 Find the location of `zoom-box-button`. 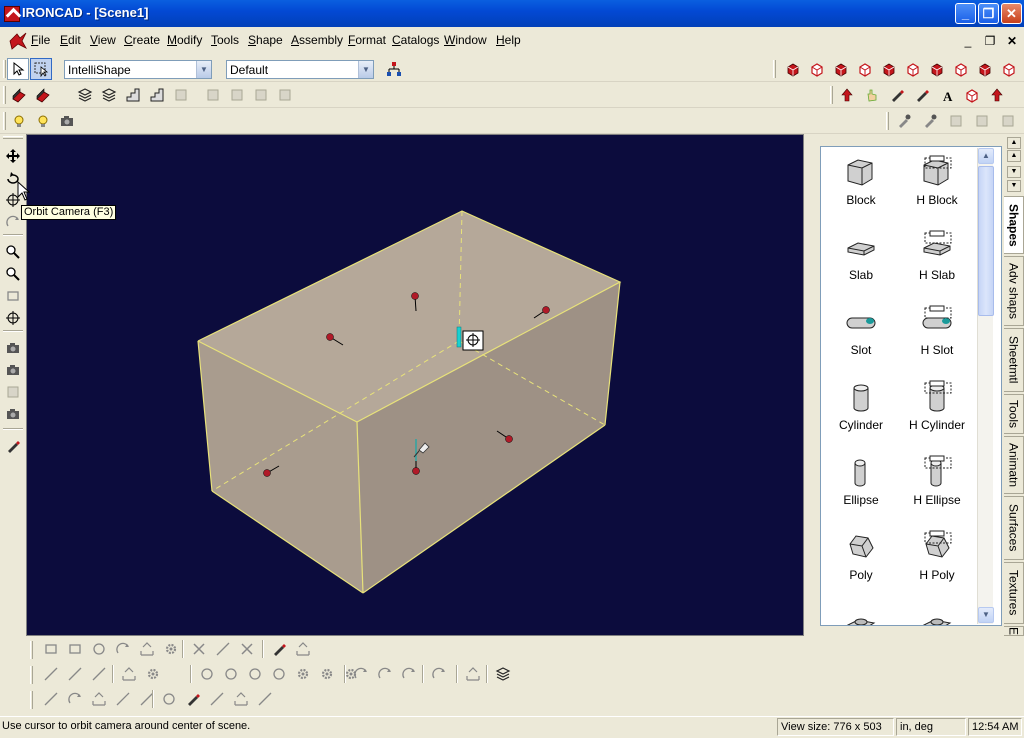

zoom-box-button is located at coordinates (13, 296).